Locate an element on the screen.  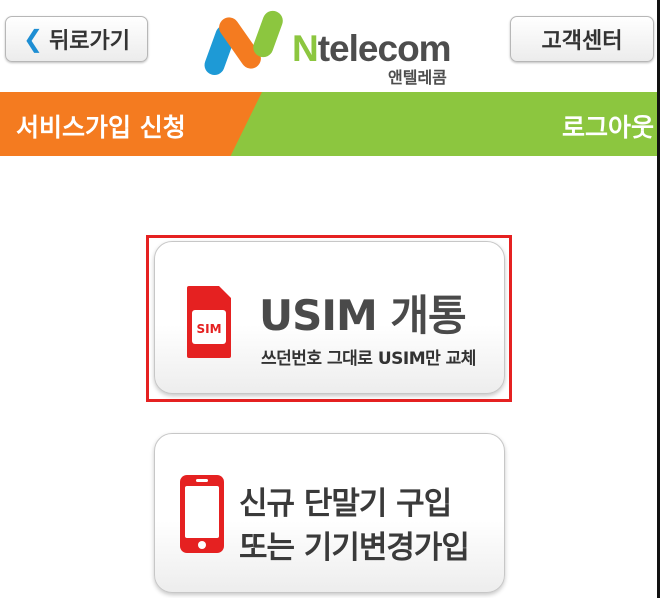
new-device-title-line1: 신규 단말기 구입 is located at coordinates (345, 504).